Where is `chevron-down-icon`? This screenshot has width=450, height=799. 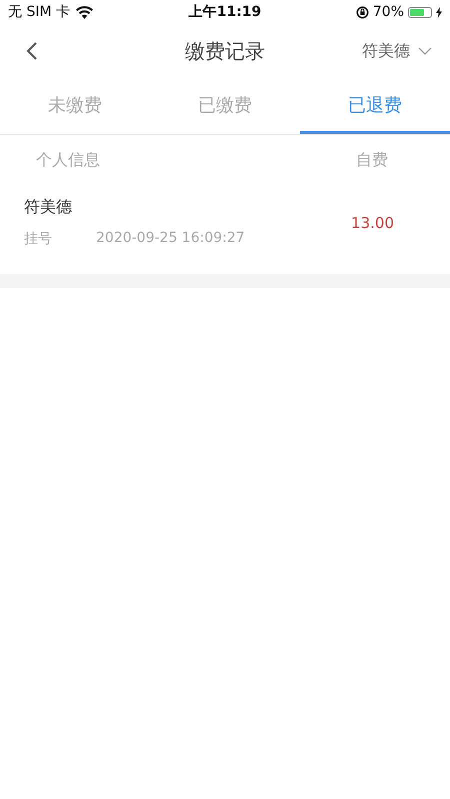
chevron-down-icon is located at coordinates (425, 51).